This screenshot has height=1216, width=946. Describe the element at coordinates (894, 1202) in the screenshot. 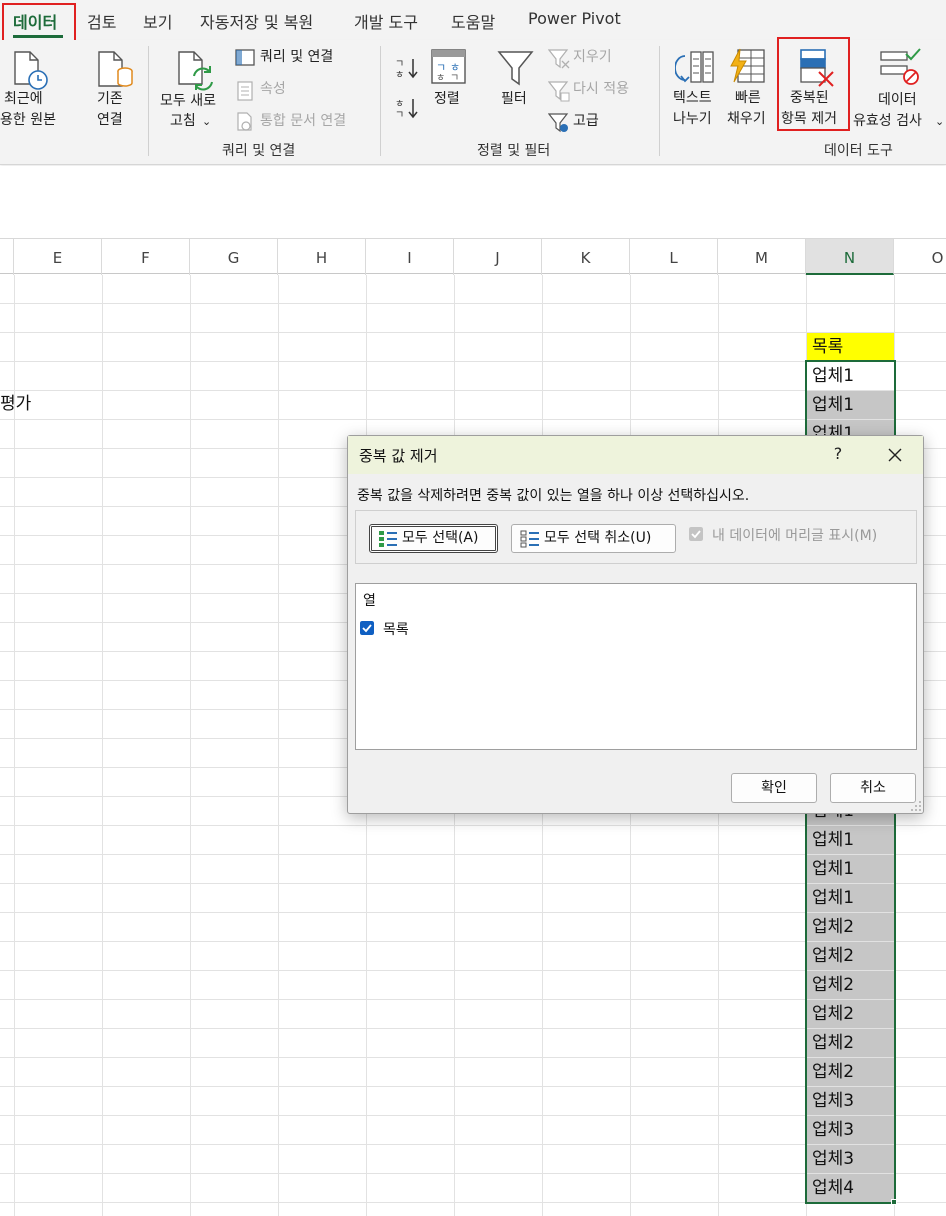

I see `fill-handle` at that location.